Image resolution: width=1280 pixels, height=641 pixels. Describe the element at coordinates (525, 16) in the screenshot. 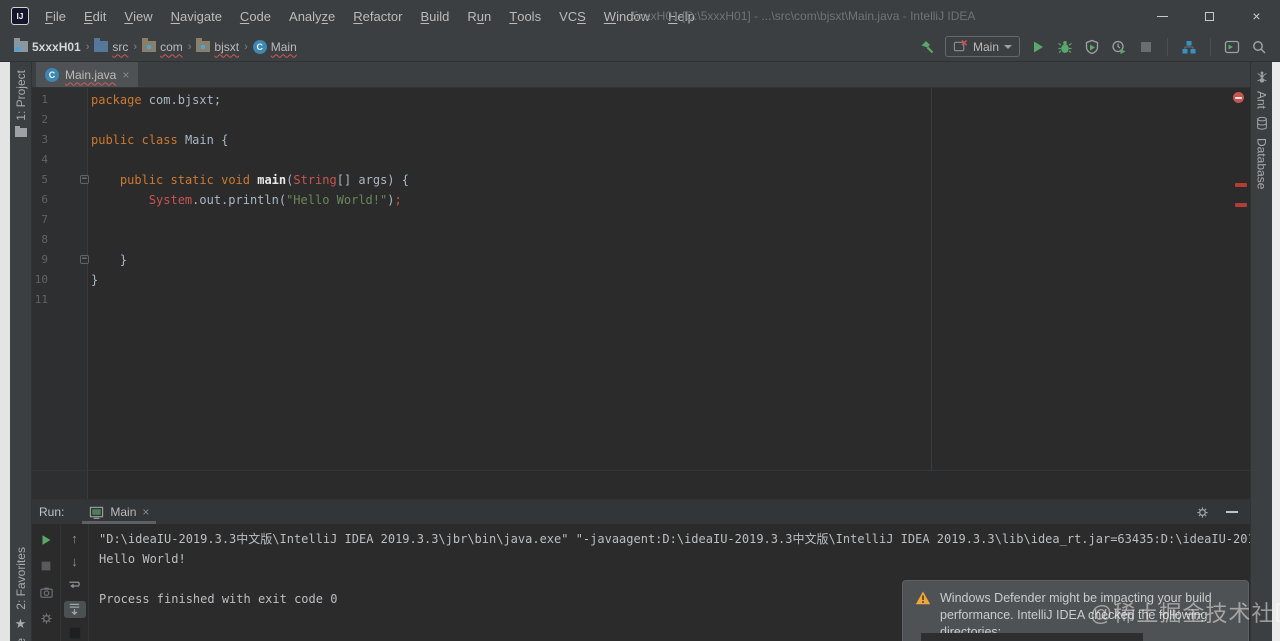

I see `menu-item-tools: Tools` at that location.